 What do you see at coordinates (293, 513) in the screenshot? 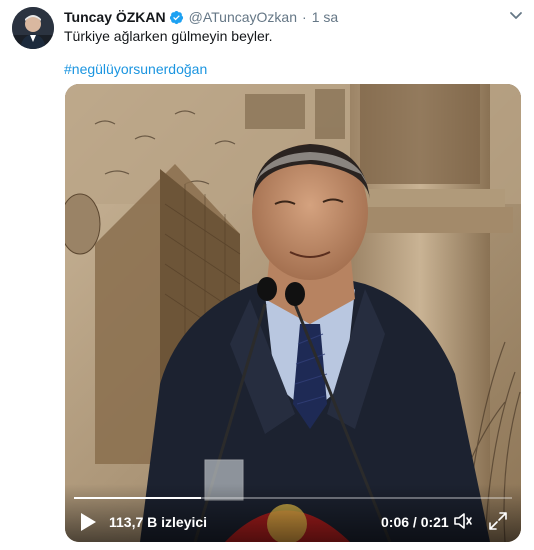
I see `video-controls: 113,7 B izleyici 0:06 / 0:21` at bounding box center [293, 513].